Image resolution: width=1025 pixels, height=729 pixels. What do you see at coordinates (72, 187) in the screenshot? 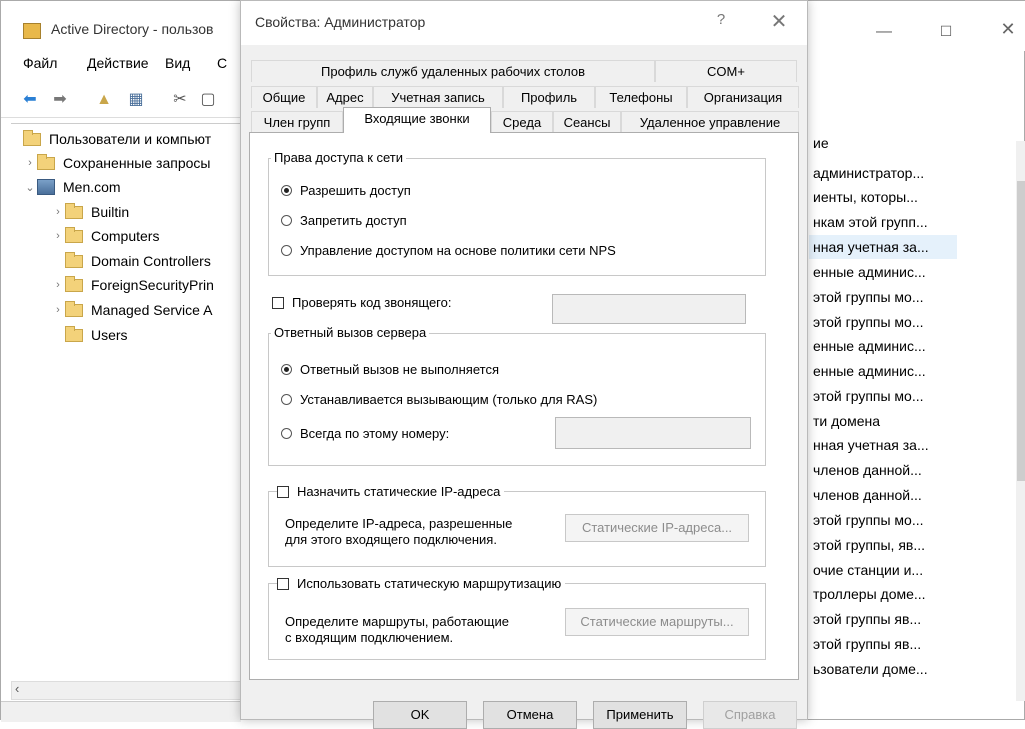
I see `tree-domain: ⌄ Men.com` at bounding box center [72, 187].